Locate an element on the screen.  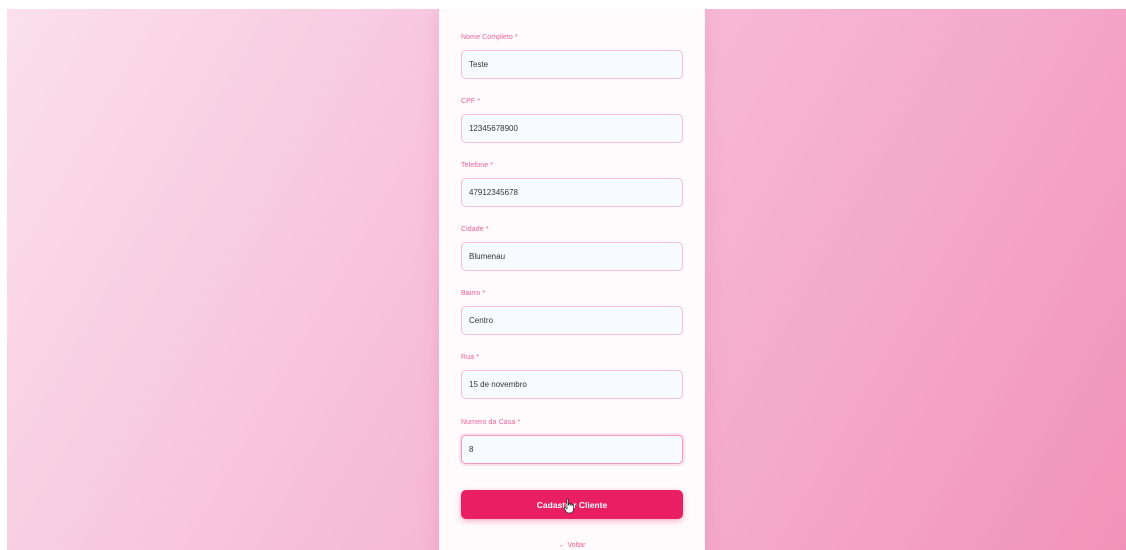
neighborhood-label: Bairro * is located at coordinates (473, 293).